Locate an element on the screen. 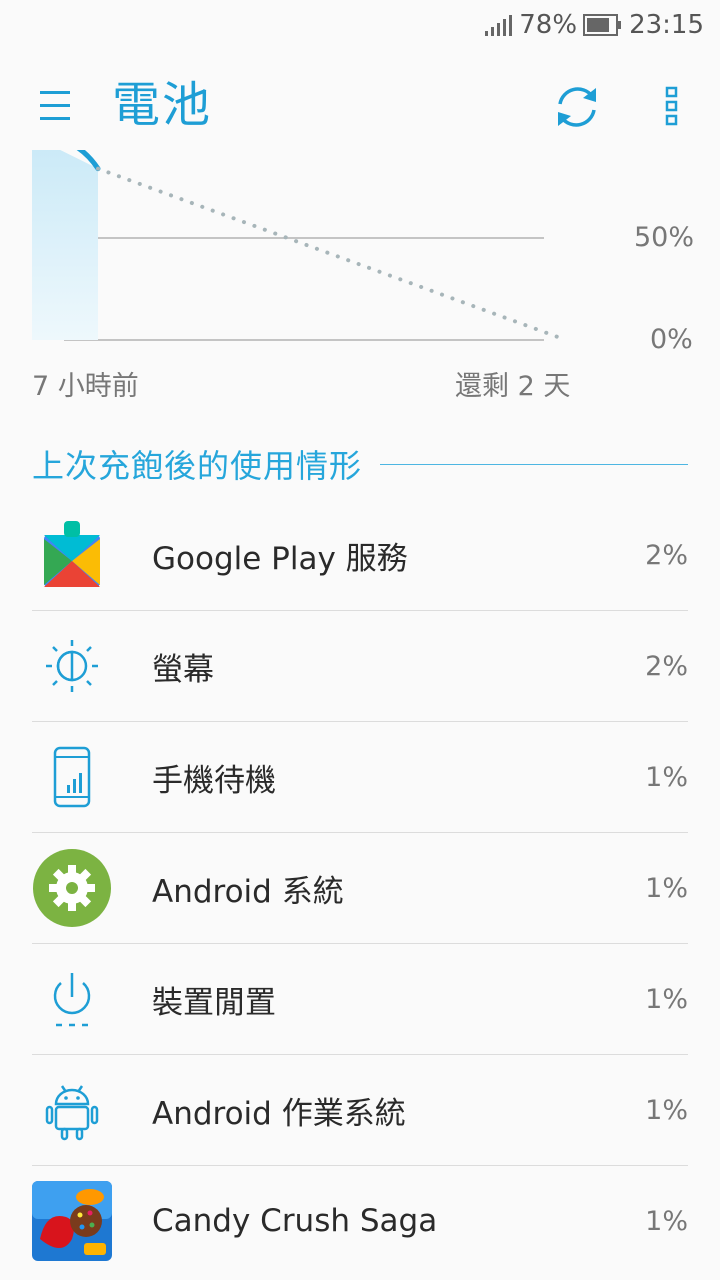 The width and height of the screenshot is (720, 1280). clock: 23:15 is located at coordinates (666, 25).